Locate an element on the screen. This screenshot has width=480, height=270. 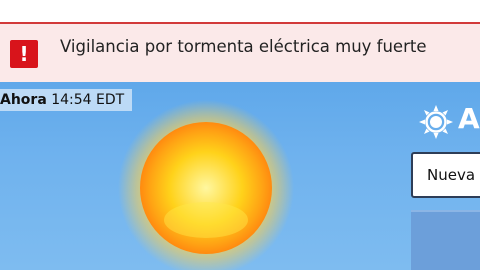
sun-outline-icon is located at coordinates (436, 122).